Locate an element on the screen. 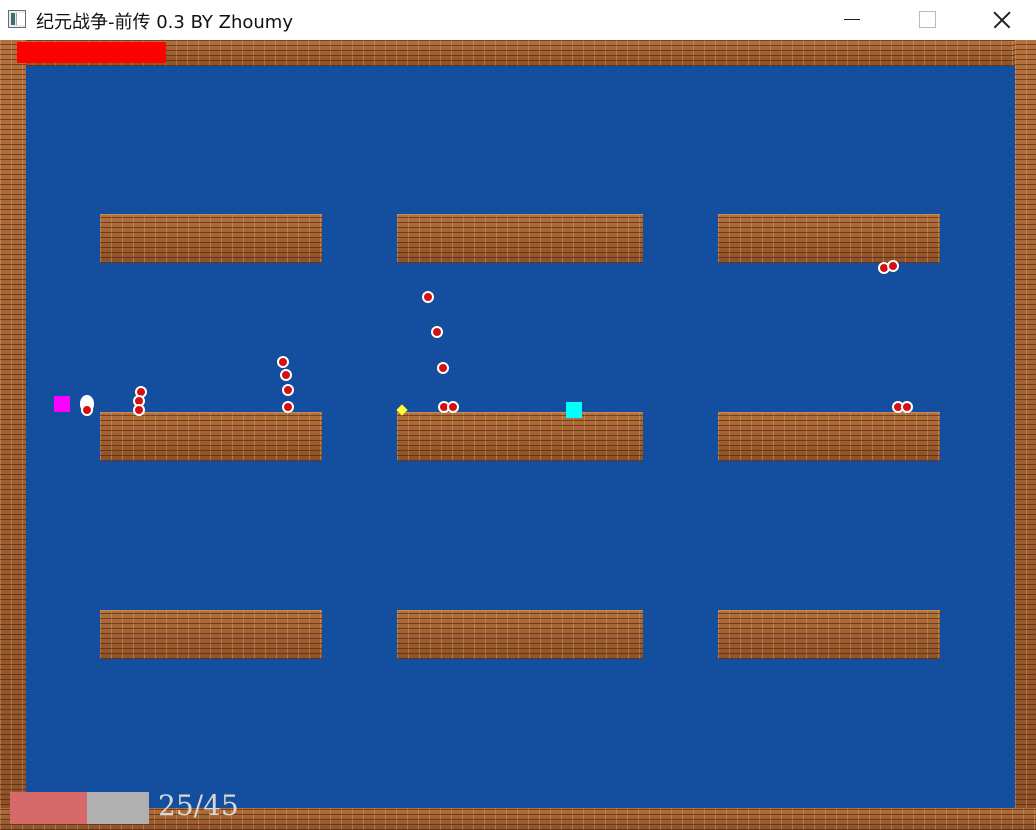  app-icon is located at coordinates (17, 19).